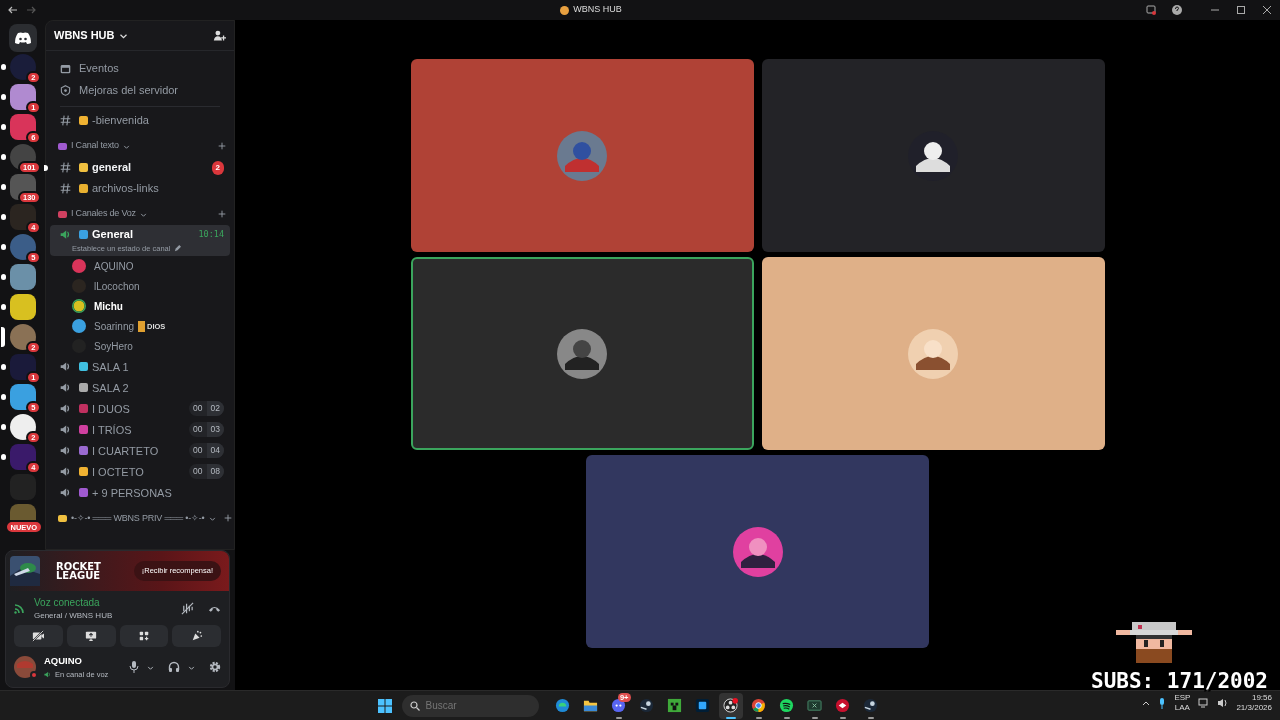 This screenshot has width=1280, height=720. Describe the element at coordinates (470, 705) in the screenshot. I see `search-field: Buscar` at that location.